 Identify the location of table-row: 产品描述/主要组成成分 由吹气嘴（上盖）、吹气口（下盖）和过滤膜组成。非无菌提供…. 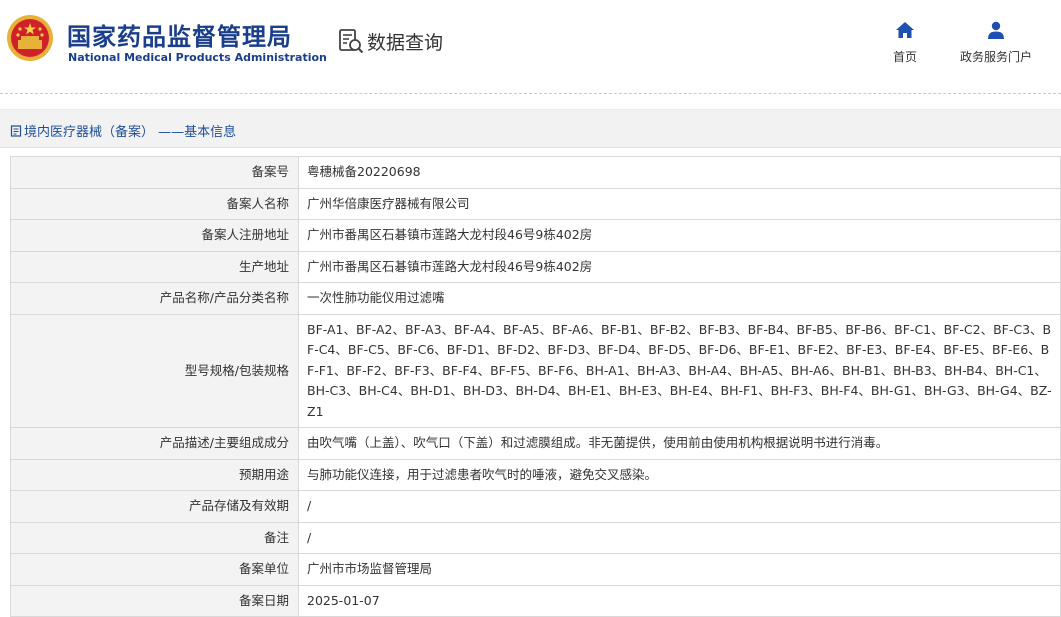
(535, 443).